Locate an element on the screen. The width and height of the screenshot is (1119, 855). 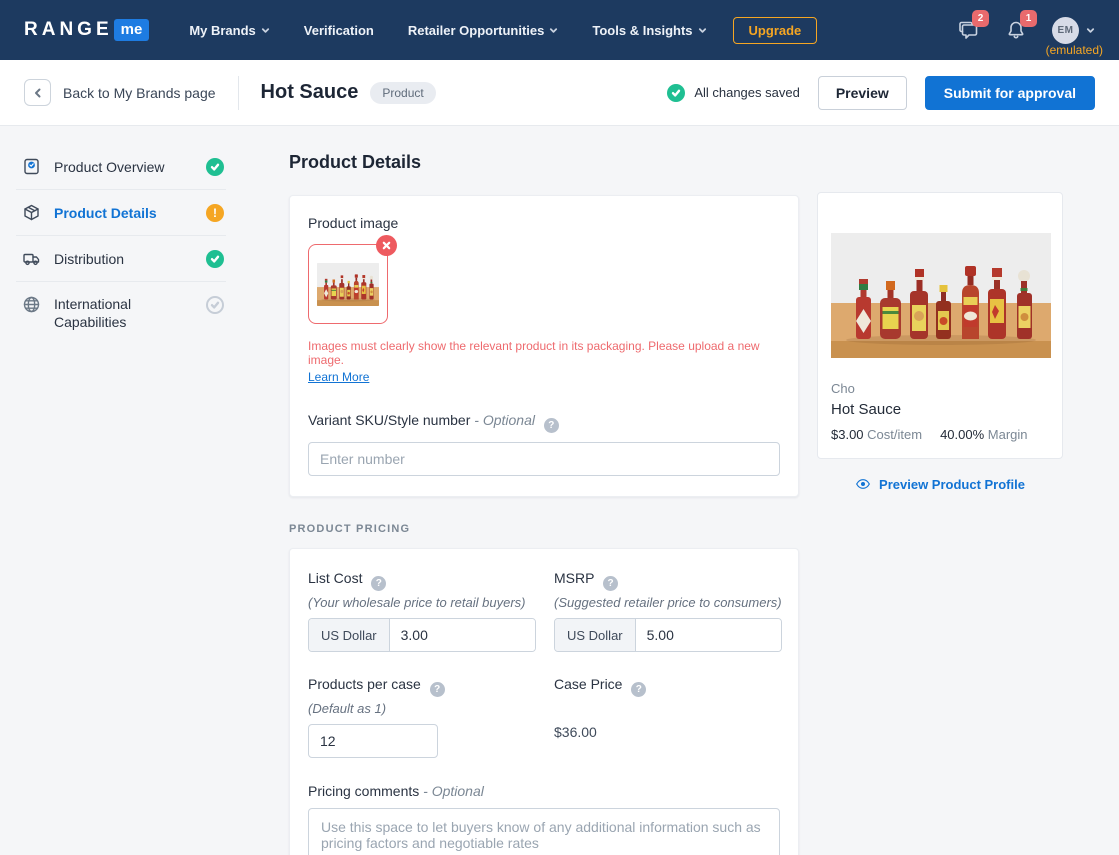
nav-item-label: Verification is located at coordinates (338, 30).